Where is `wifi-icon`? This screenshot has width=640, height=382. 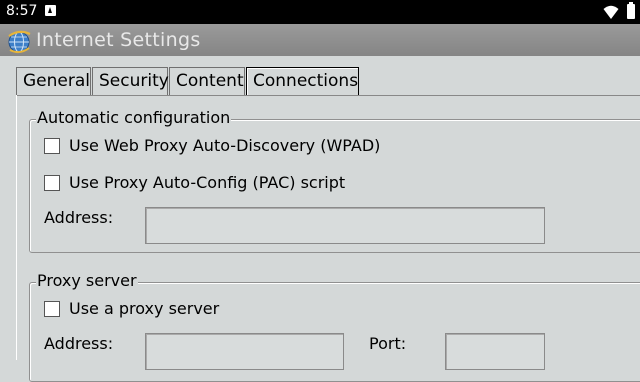
wifi-icon is located at coordinates (611, 12).